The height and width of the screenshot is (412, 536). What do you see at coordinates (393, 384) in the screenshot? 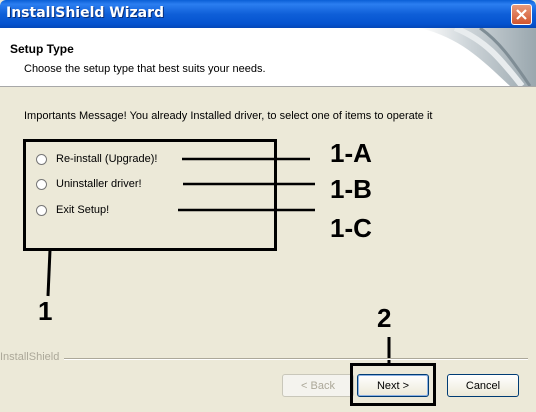
I see `next-highlight-box` at bounding box center [393, 384].